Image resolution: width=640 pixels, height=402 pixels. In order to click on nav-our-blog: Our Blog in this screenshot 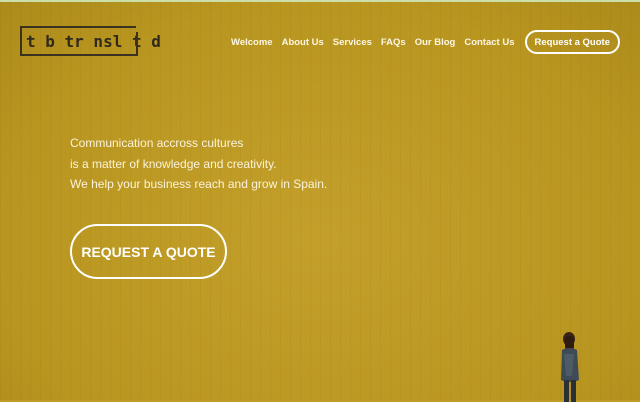, I will do `click(435, 42)`.